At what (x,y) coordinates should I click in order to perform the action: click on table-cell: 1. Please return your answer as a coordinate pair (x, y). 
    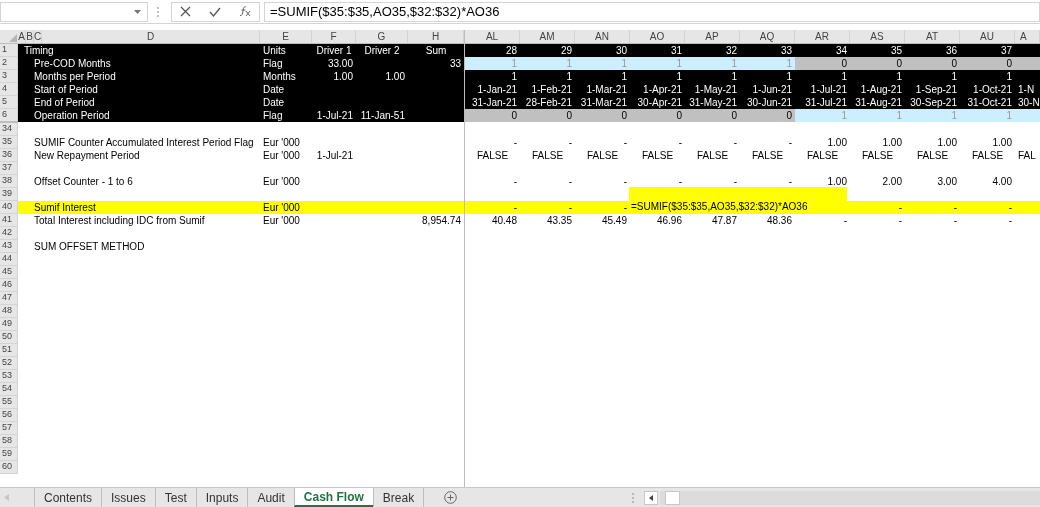
    Looking at the image, I should click on (822, 115).